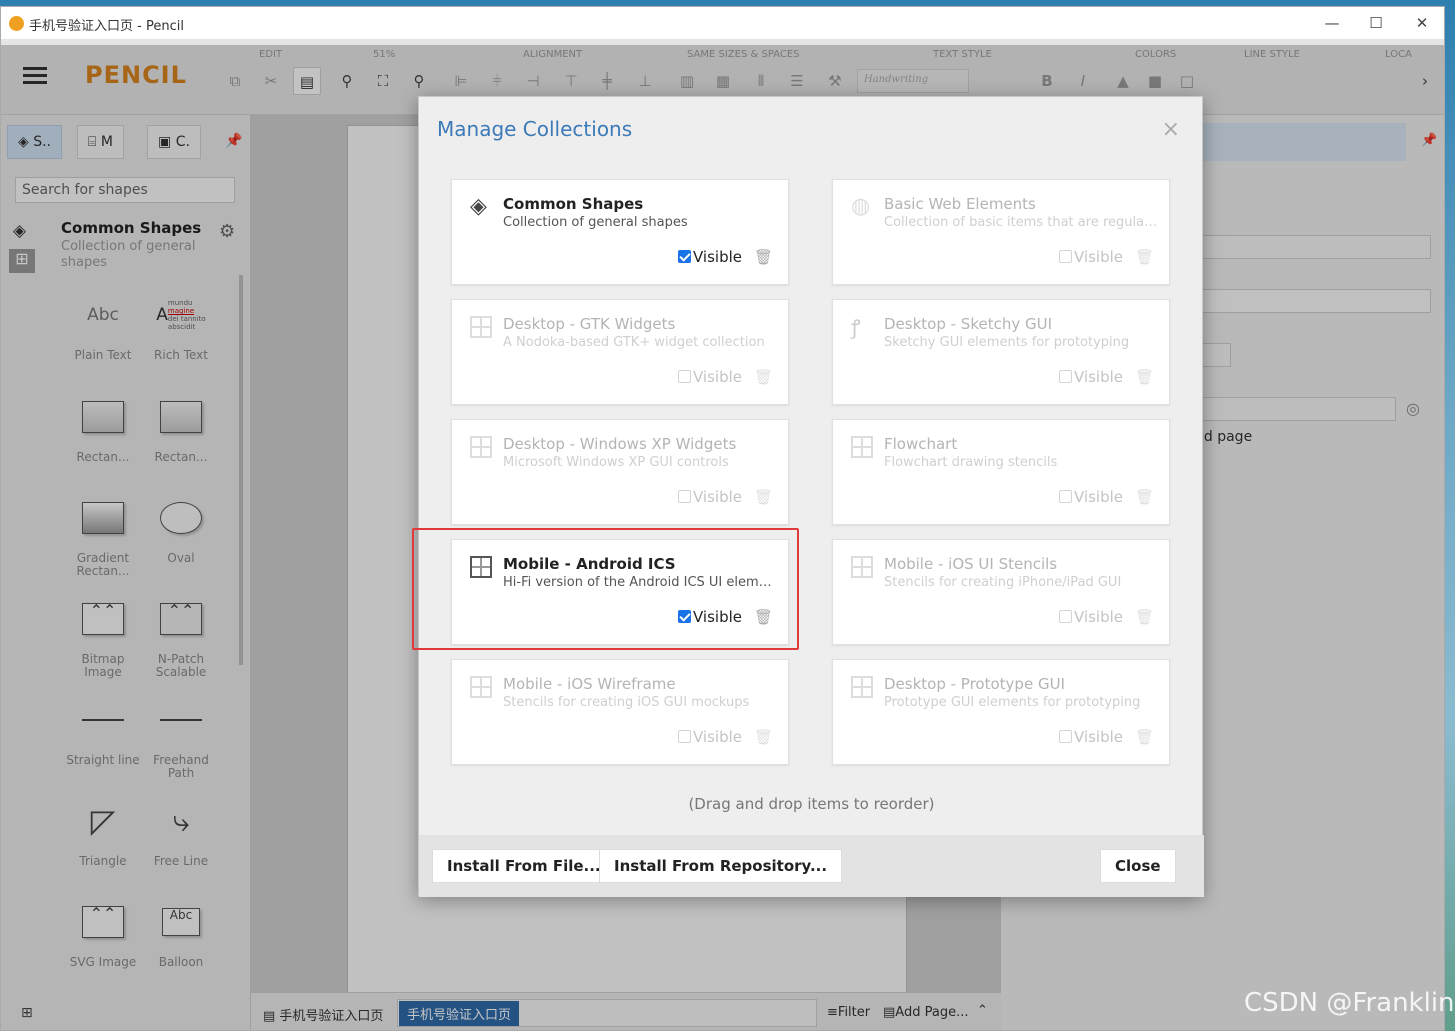 Image resolution: width=1455 pixels, height=1031 pixels. What do you see at coordinates (605, 589) in the screenshot?
I see `highlight-annotation` at bounding box center [605, 589].